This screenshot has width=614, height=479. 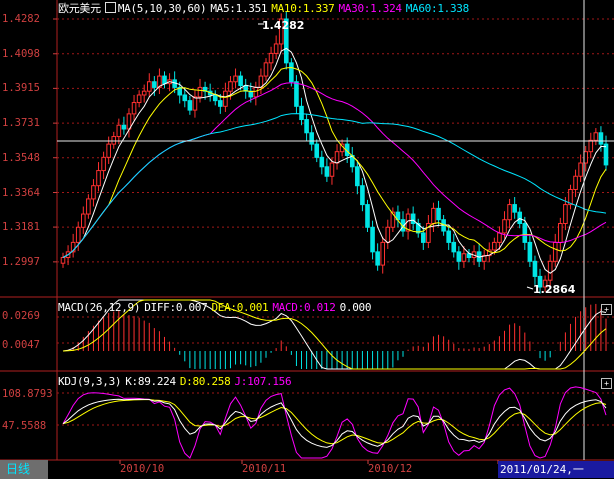 I want to click on macd-tick-low: 0.0047, so click(x=21, y=345).